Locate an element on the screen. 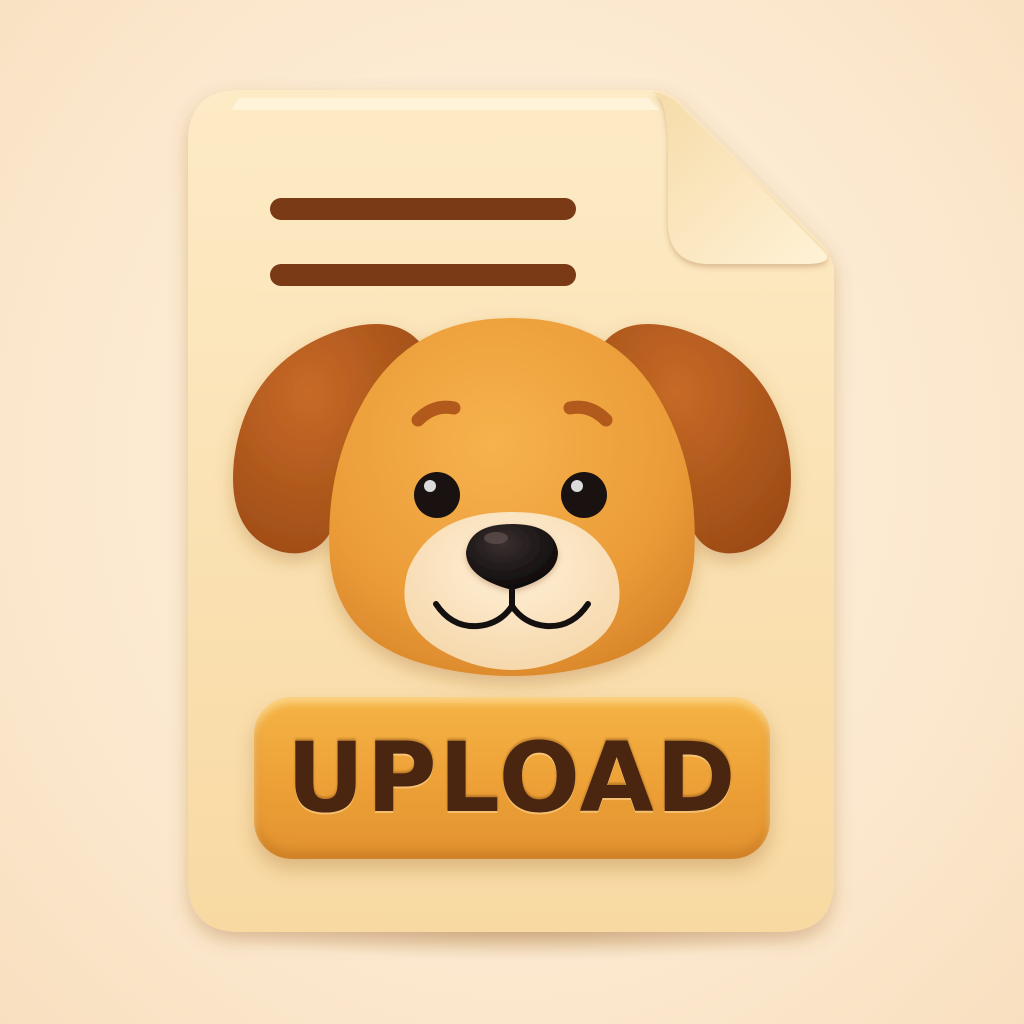 This screenshot has height=1024, width=1024. dog-eye-left is located at coordinates (437, 495).